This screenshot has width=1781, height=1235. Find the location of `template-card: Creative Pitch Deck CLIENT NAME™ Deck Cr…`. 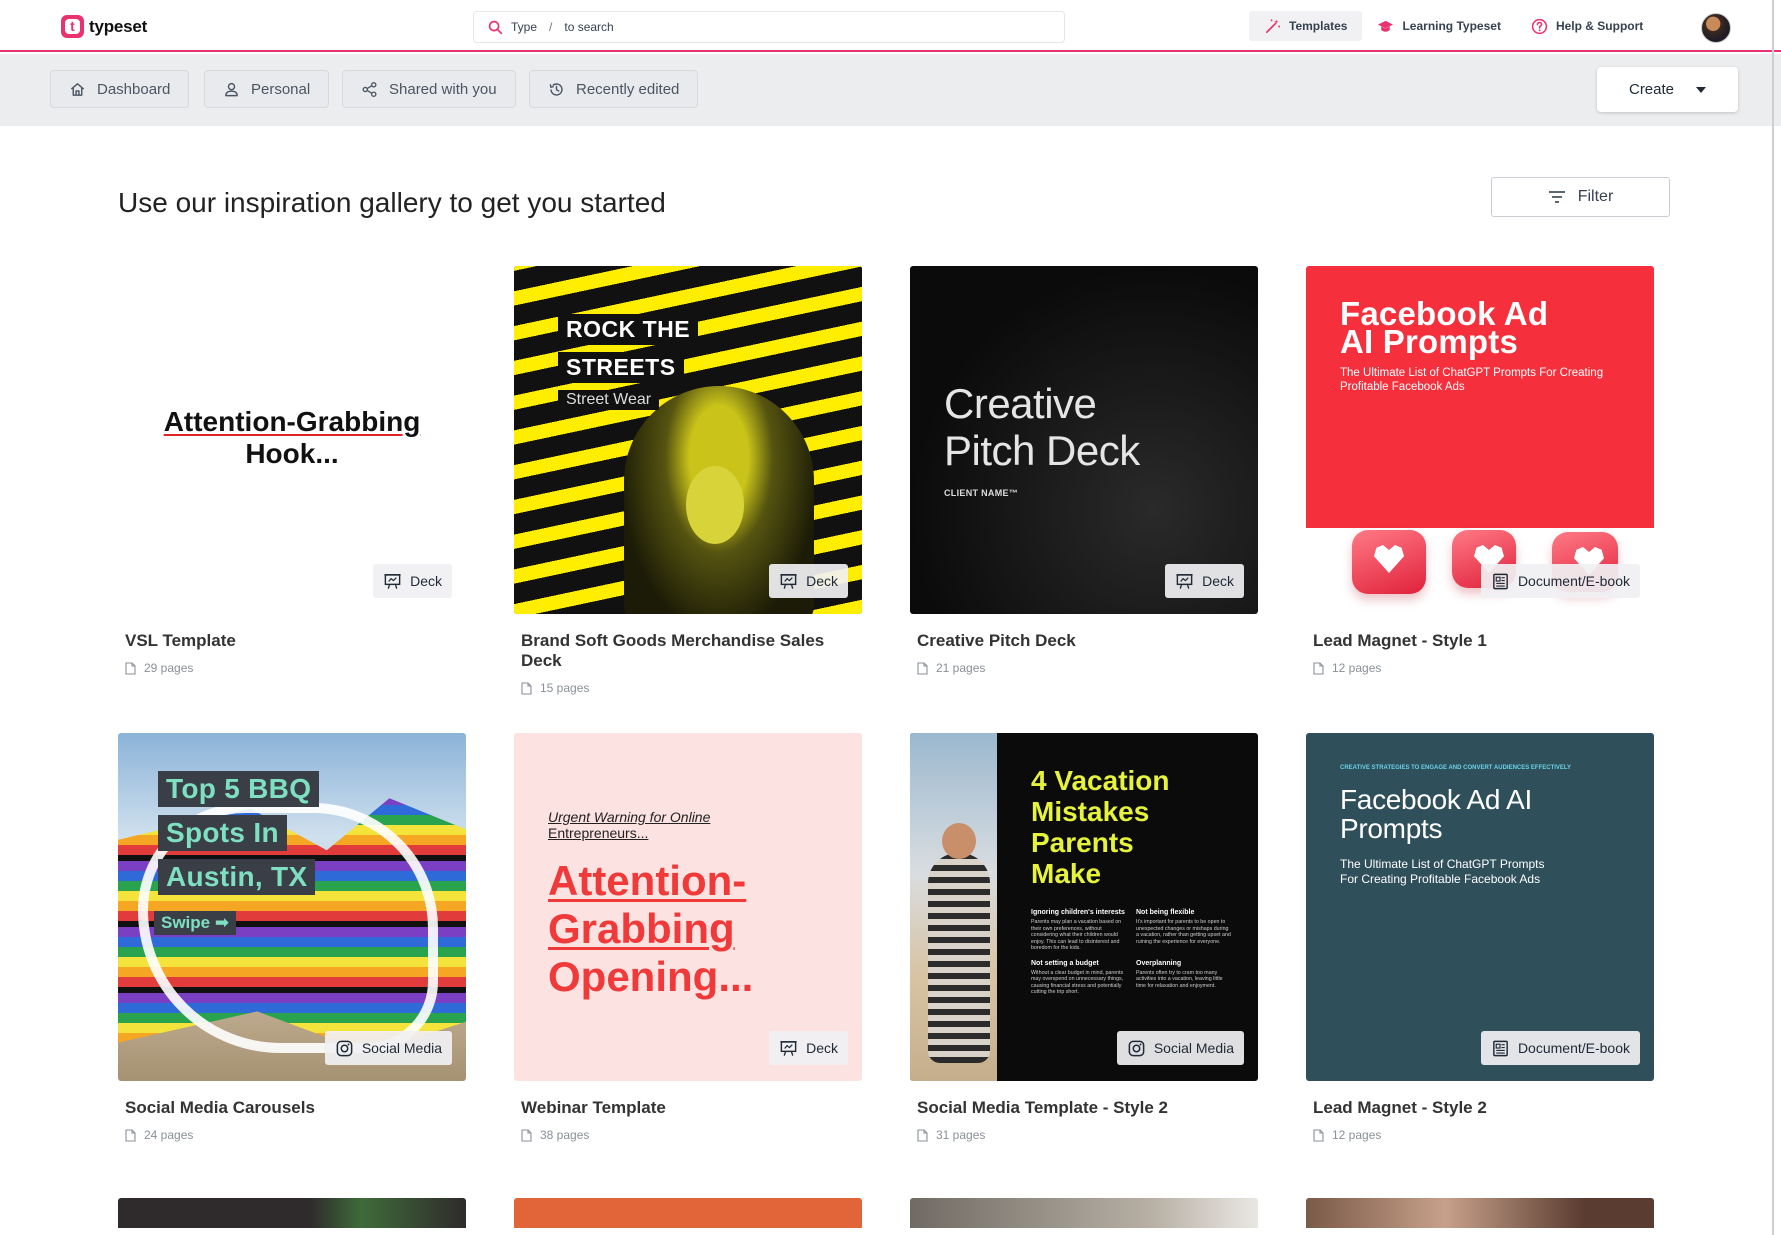

template-card: Creative Pitch Deck CLIENT NAME™ Deck Cr… is located at coordinates (1084, 470).